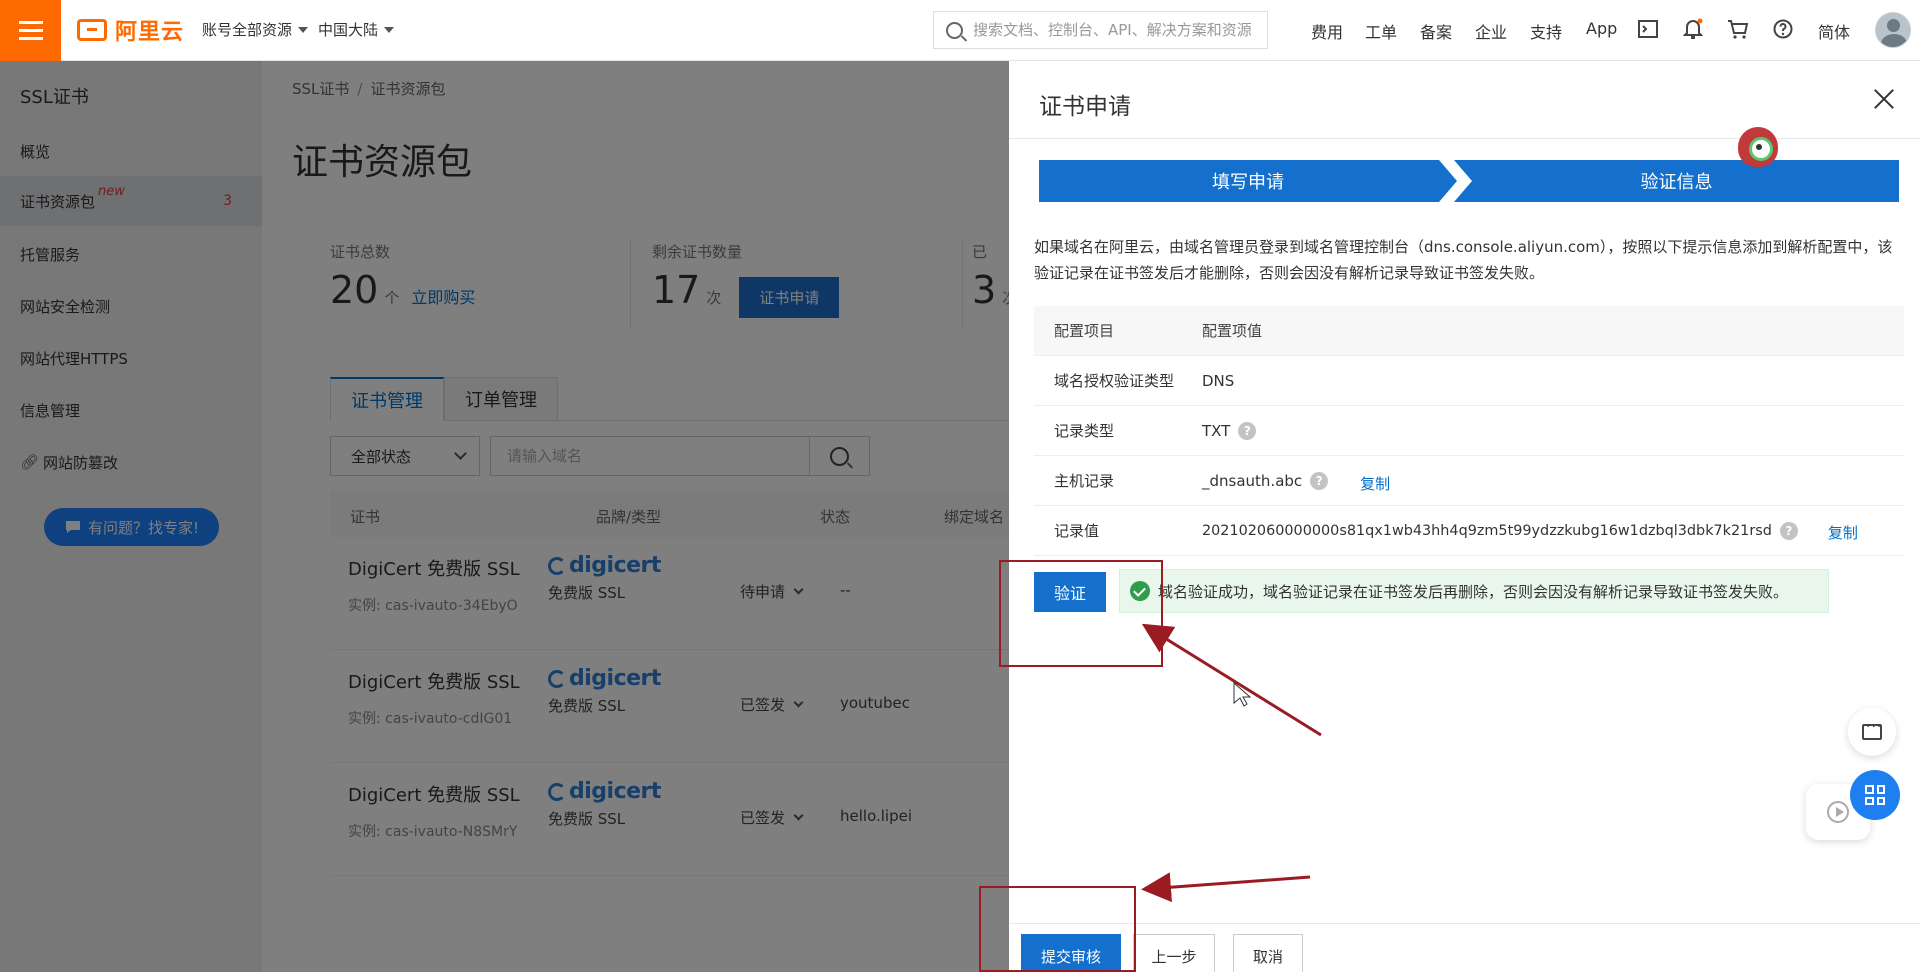 This screenshot has height=972, width=1920. What do you see at coordinates (1884, 99) in the screenshot?
I see `close-icon` at bounding box center [1884, 99].